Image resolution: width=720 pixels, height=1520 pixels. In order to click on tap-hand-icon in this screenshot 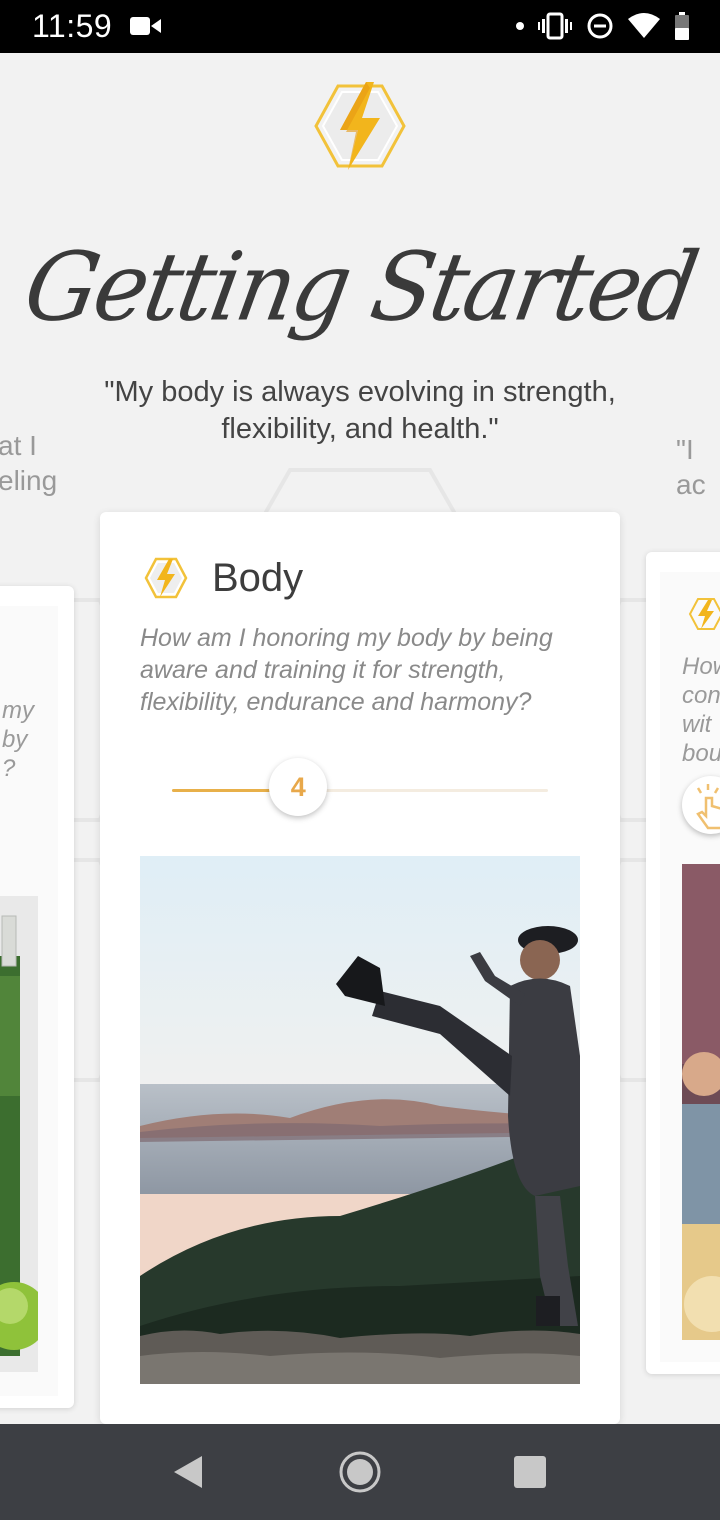, I will do `click(708, 807)`.